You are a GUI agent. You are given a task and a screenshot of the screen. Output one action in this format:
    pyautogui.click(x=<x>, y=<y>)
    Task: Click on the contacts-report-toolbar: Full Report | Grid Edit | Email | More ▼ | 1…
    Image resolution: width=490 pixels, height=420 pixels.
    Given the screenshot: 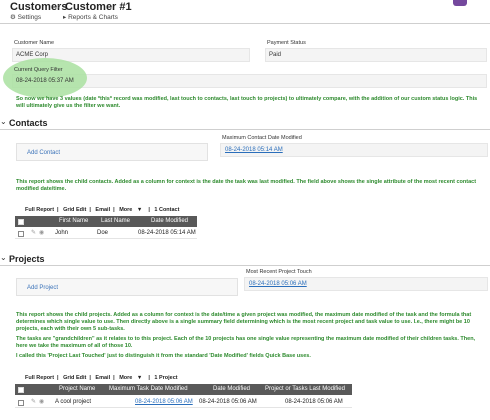 What is the action you would take?
    pyautogui.click(x=102, y=210)
    